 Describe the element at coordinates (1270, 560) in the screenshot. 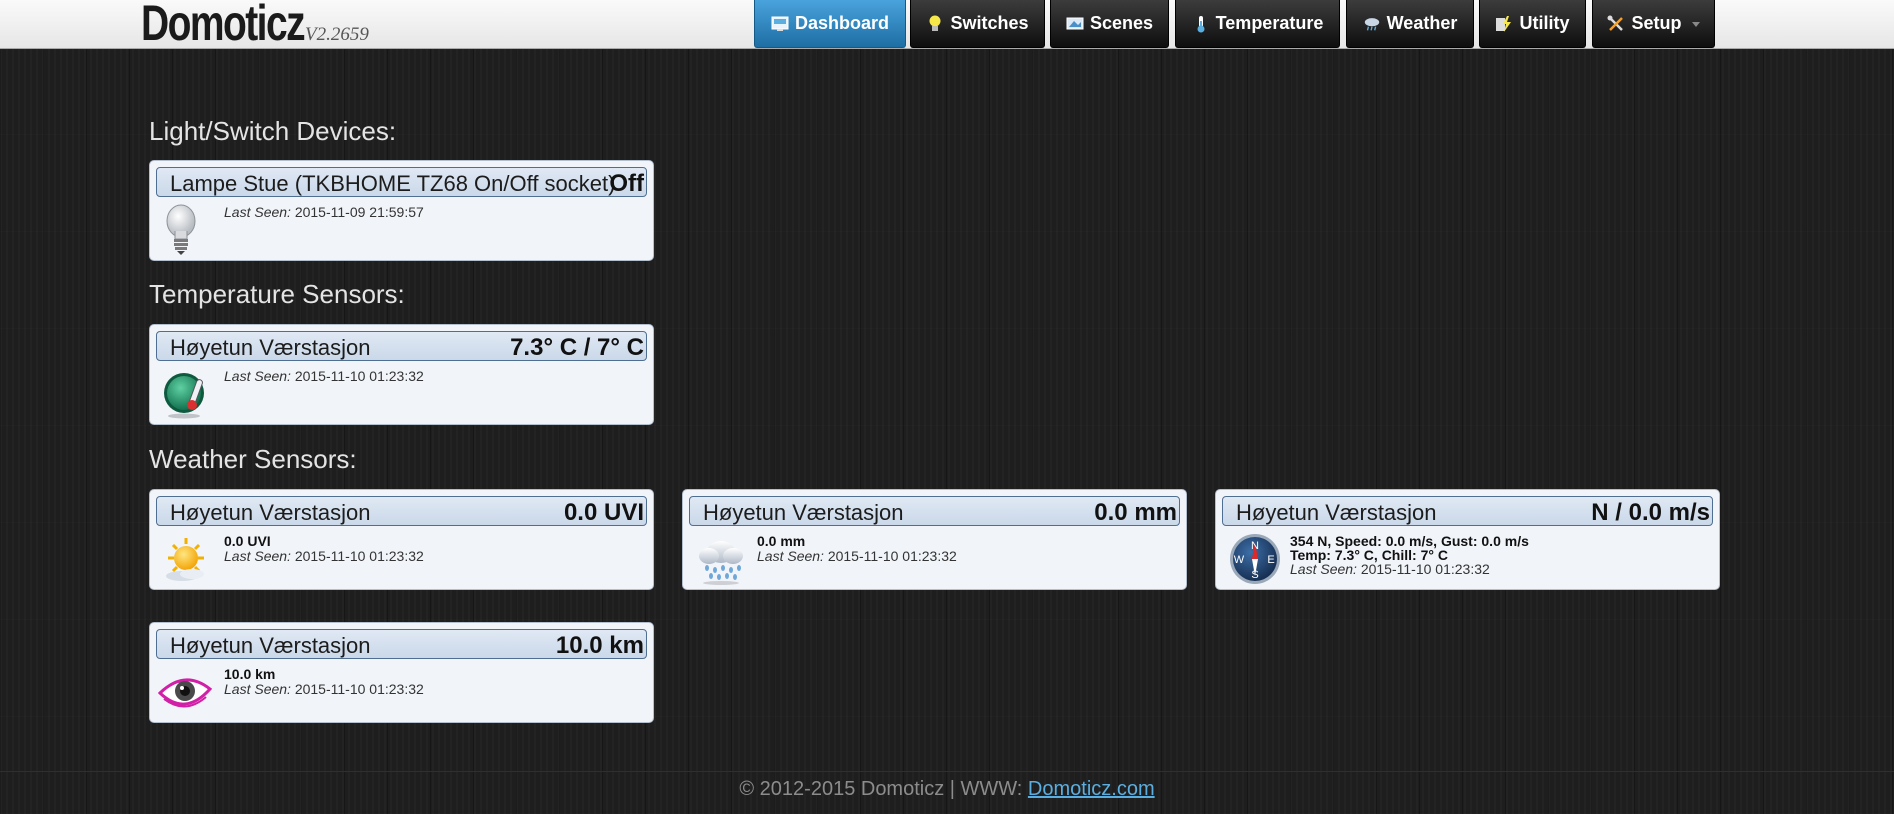

I see `compass-e-label: E` at that location.